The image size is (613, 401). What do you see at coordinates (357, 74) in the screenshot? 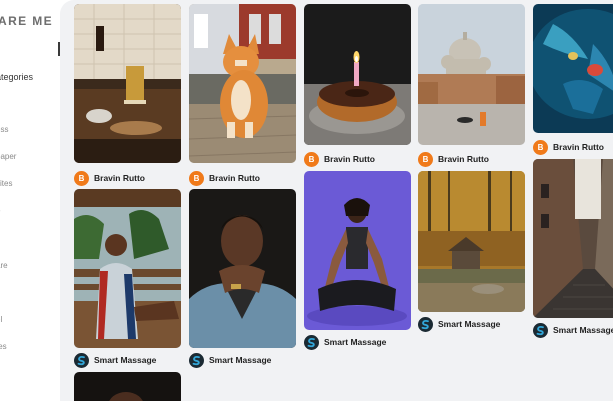
I see `photo-donut` at bounding box center [357, 74].